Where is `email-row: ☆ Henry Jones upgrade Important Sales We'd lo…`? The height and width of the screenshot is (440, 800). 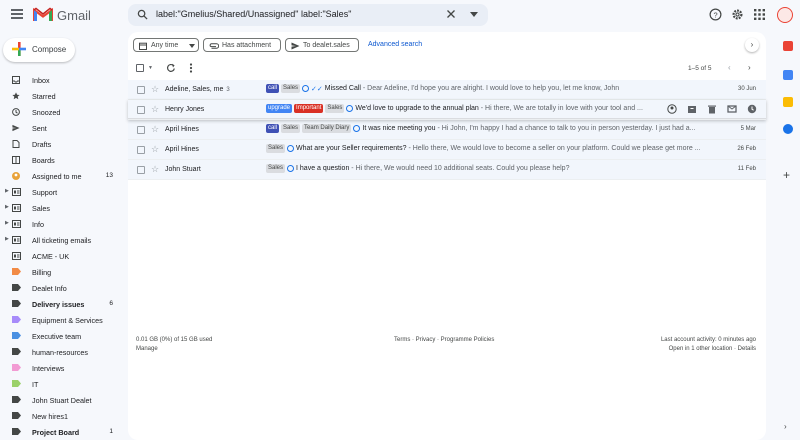 email-row: ☆ Henry Jones upgrade Important Sales We'd lo… is located at coordinates (447, 110).